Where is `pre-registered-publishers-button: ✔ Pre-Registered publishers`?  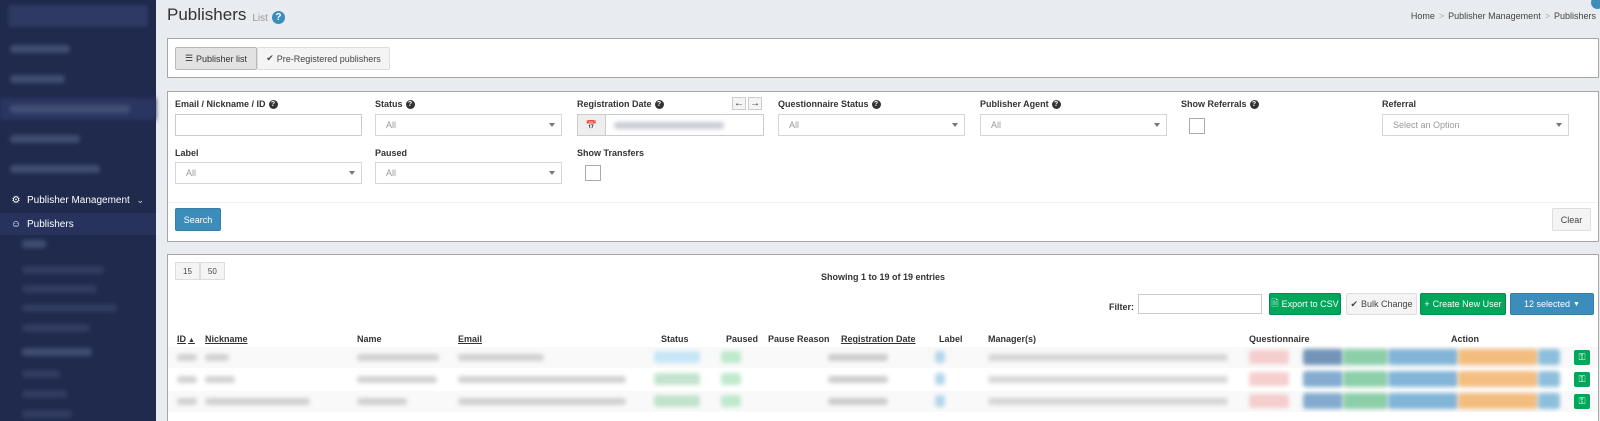
pre-registered-publishers-button: ✔ Pre-Registered publishers is located at coordinates (323, 58).